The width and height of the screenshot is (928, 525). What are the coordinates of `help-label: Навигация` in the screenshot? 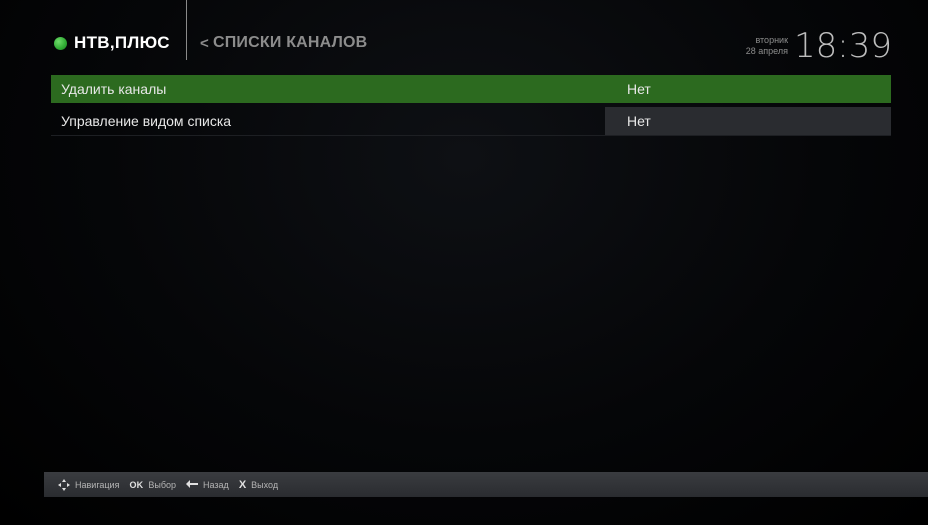 It's located at (97, 484).